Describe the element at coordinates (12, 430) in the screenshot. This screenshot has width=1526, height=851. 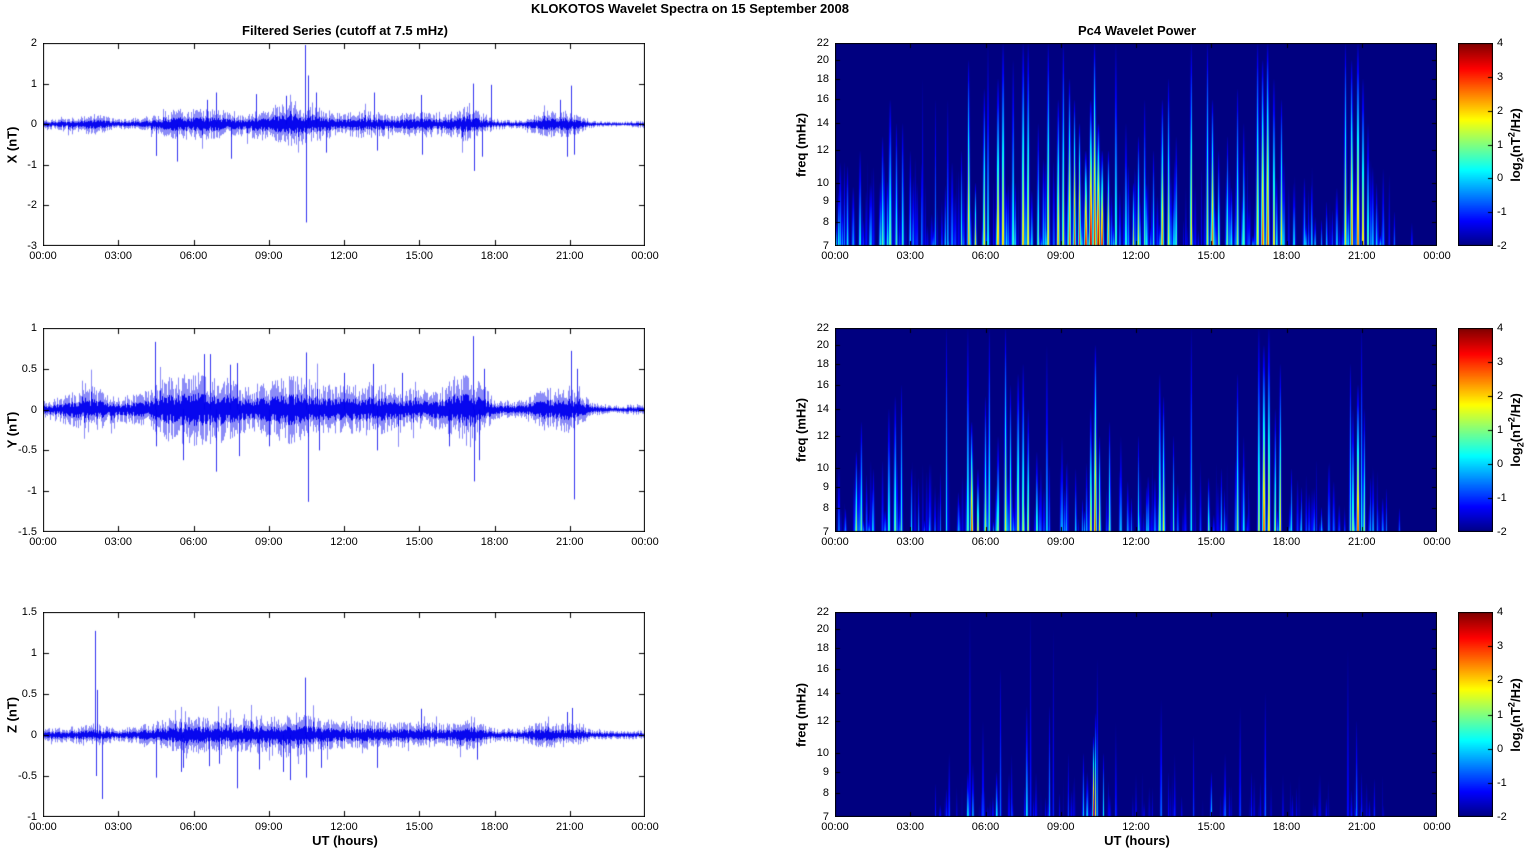
I see `y-axis-label-y: Y (nT)` at that location.